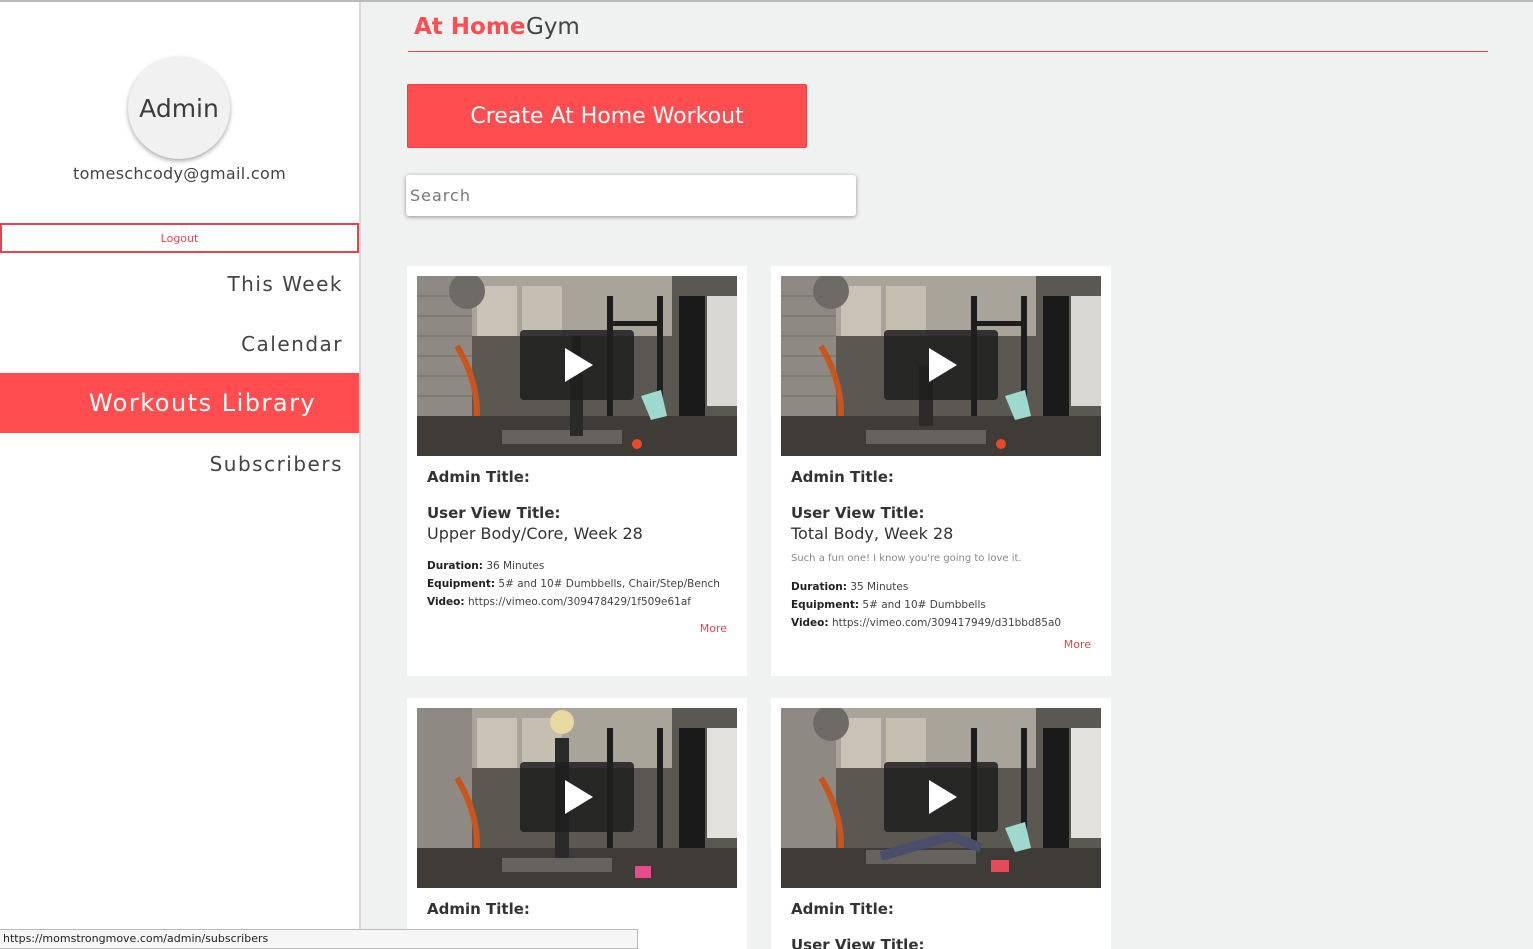 Image resolution: width=1533 pixels, height=949 pixels. I want to click on user-email: tomeschcody@gmail.com, so click(179, 173).